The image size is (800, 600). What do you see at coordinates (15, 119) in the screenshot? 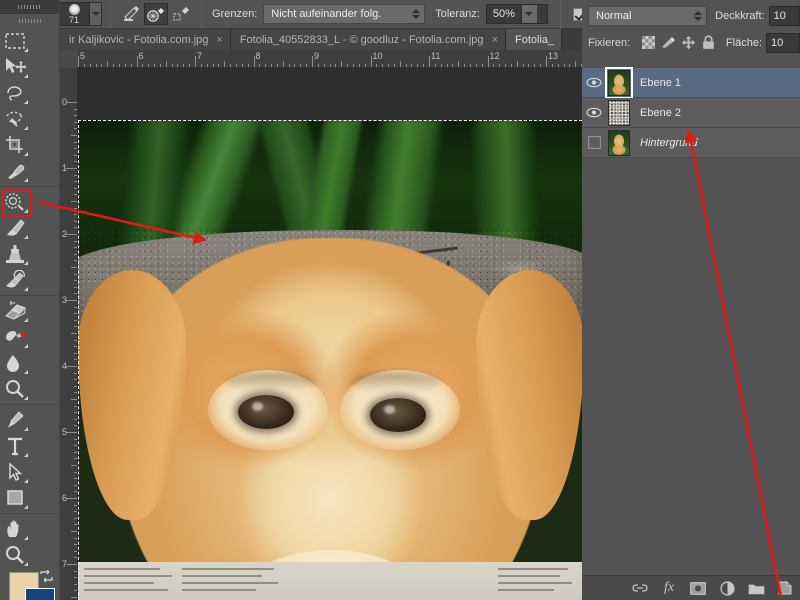
I see `quick-selection-tool` at bounding box center [15, 119].